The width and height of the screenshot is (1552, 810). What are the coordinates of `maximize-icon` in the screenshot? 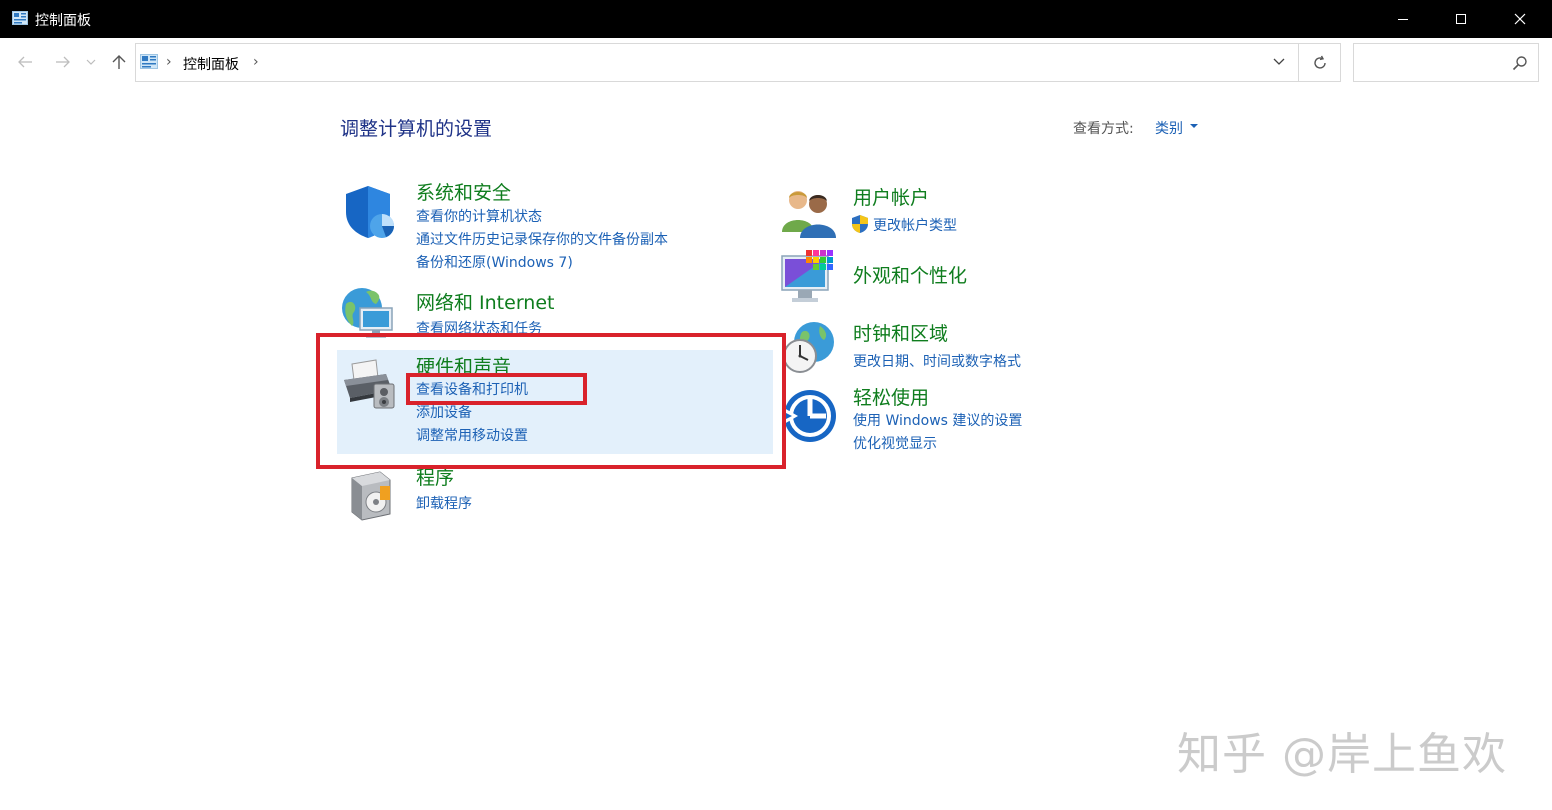 It's located at (1461, 19).